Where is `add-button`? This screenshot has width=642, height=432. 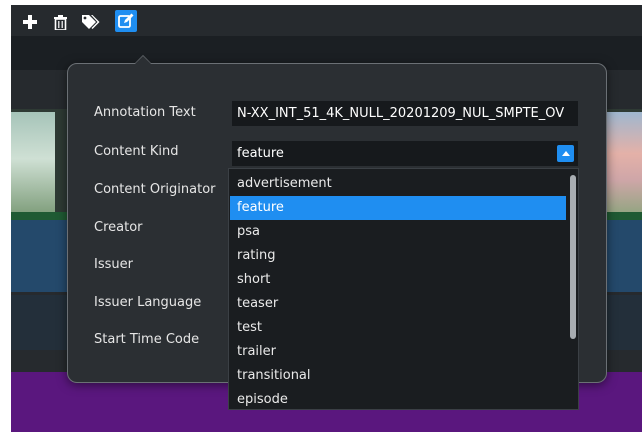
add-button is located at coordinates (30, 22).